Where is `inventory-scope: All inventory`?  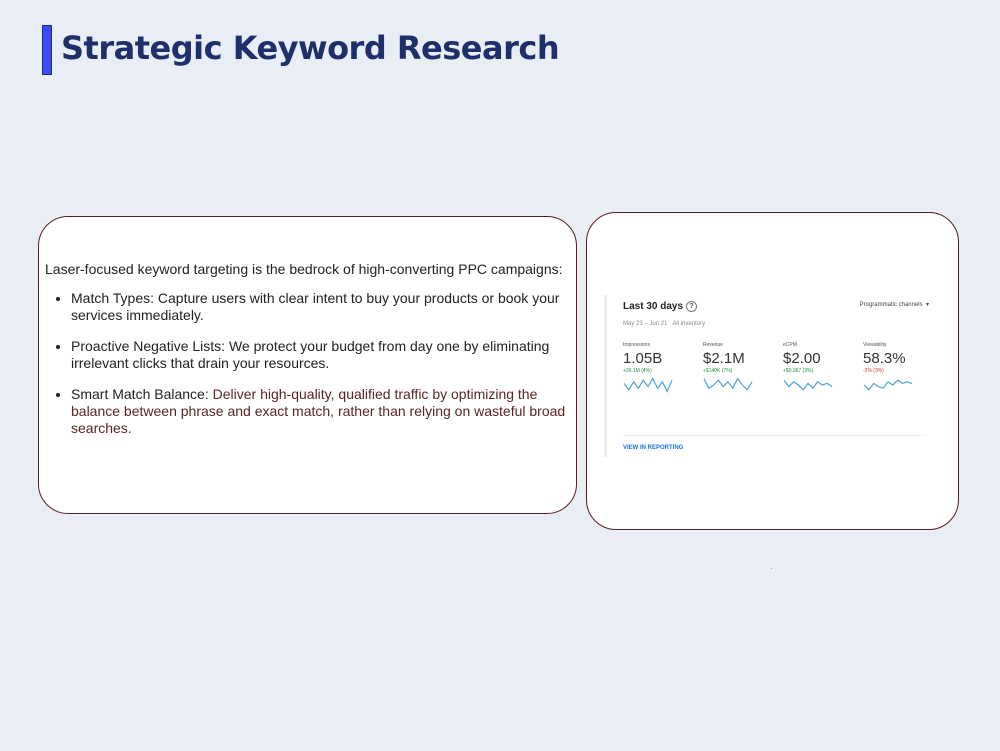
inventory-scope: All inventory is located at coordinates (689, 324).